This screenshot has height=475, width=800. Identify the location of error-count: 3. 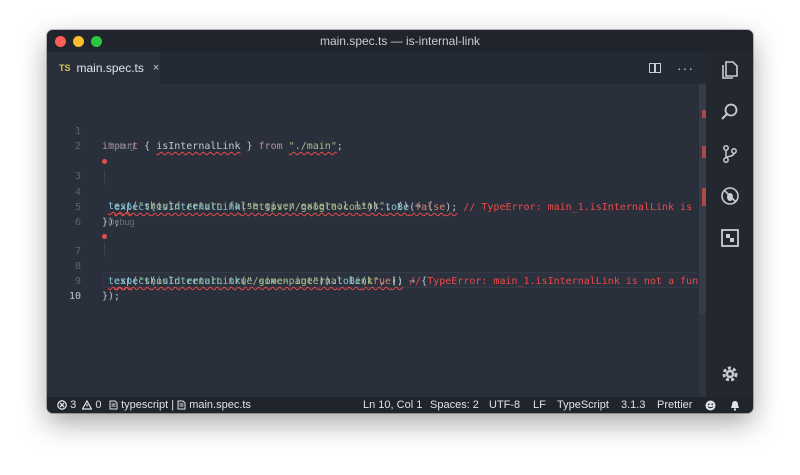
(73, 405).